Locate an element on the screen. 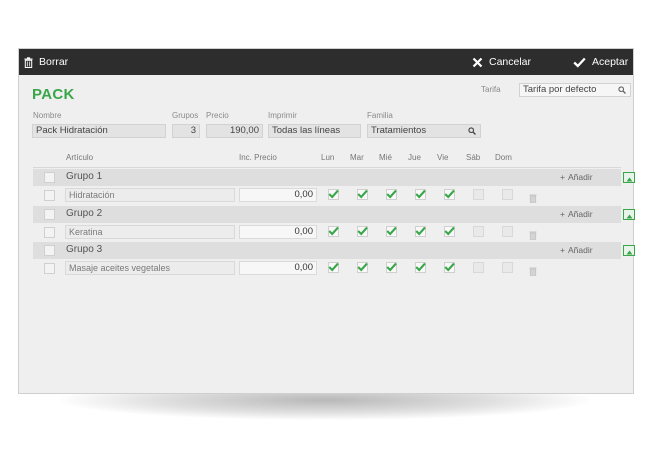 This screenshot has height=456, width=650. tarifa-value: Tarifa por defecto is located at coordinates (560, 89).